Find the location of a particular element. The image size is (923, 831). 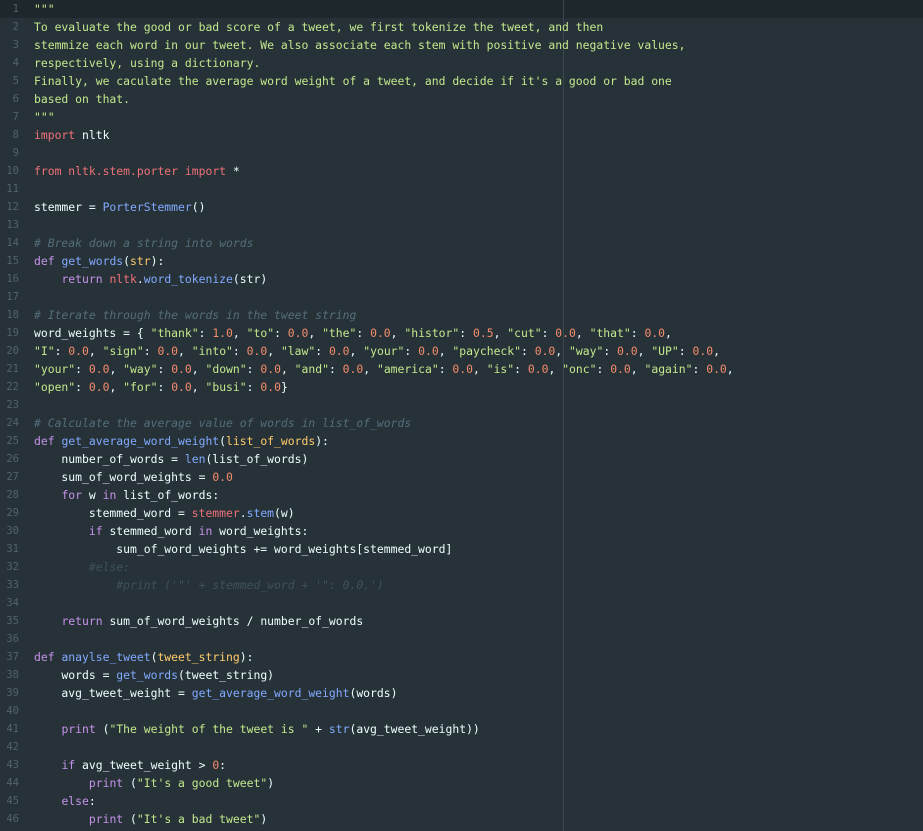

code-token: respectively, using a dictionary. is located at coordinates (147, 63).